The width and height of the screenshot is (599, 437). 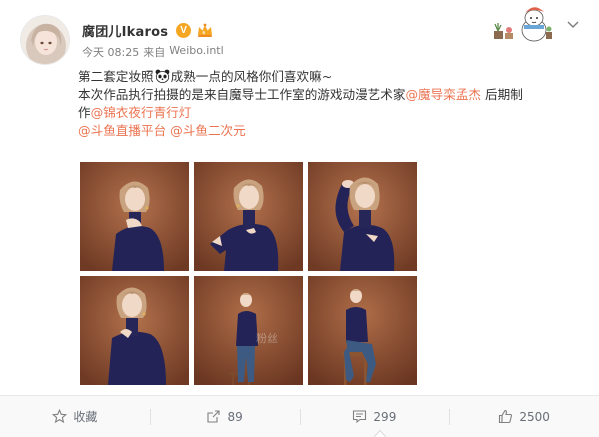 I want to click on post-text-segment: 第二套定妆照, so click(x=116, y=76).